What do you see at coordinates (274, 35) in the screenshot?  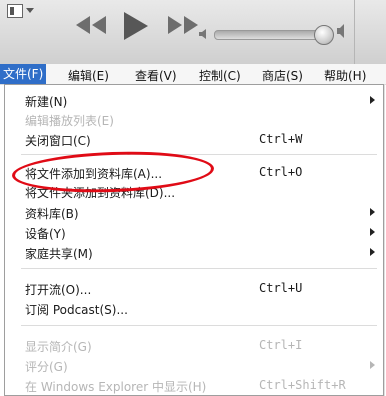 I see `volume-slider` at bounding box center [274, 35].